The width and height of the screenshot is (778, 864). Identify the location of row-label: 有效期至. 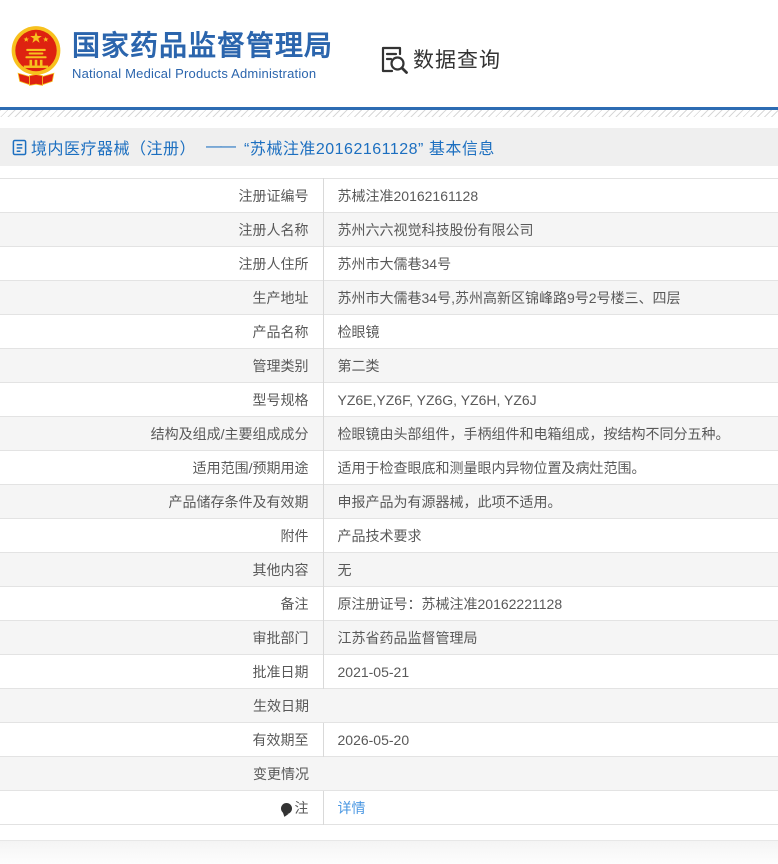
(161, 739).